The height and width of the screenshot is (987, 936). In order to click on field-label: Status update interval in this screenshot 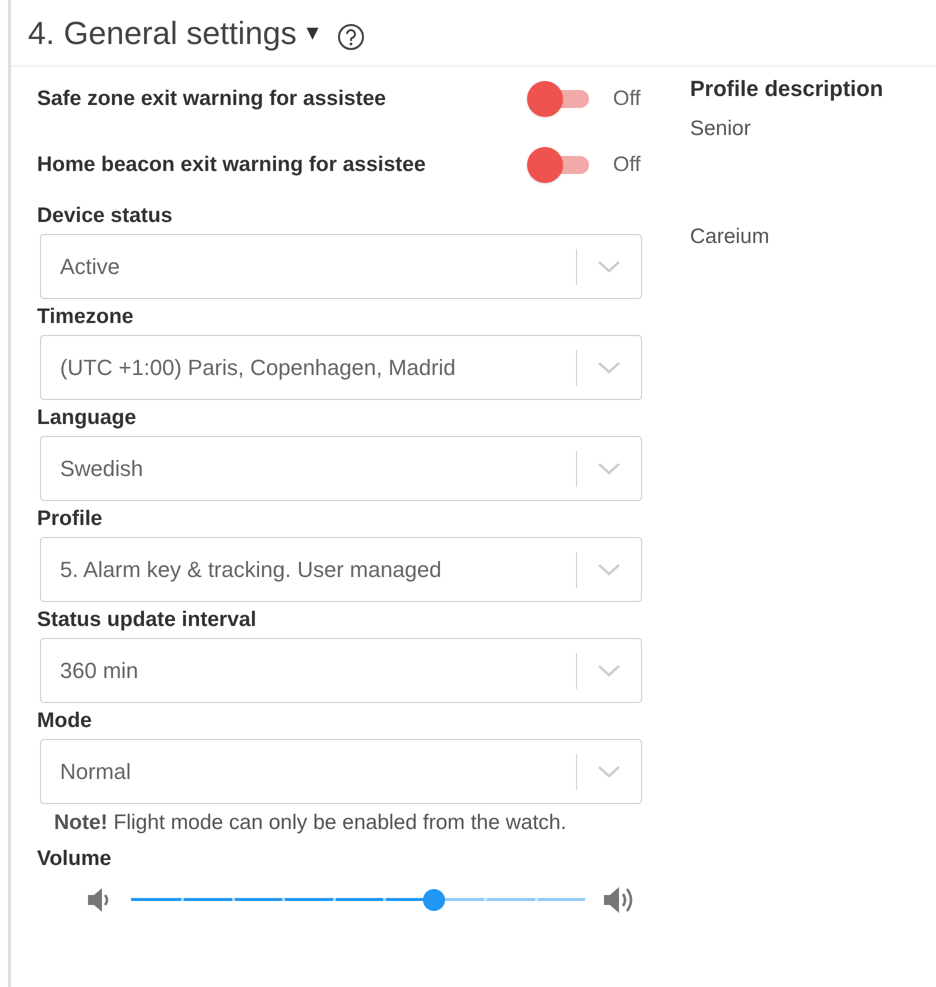, I will do `click(147, 620)`.